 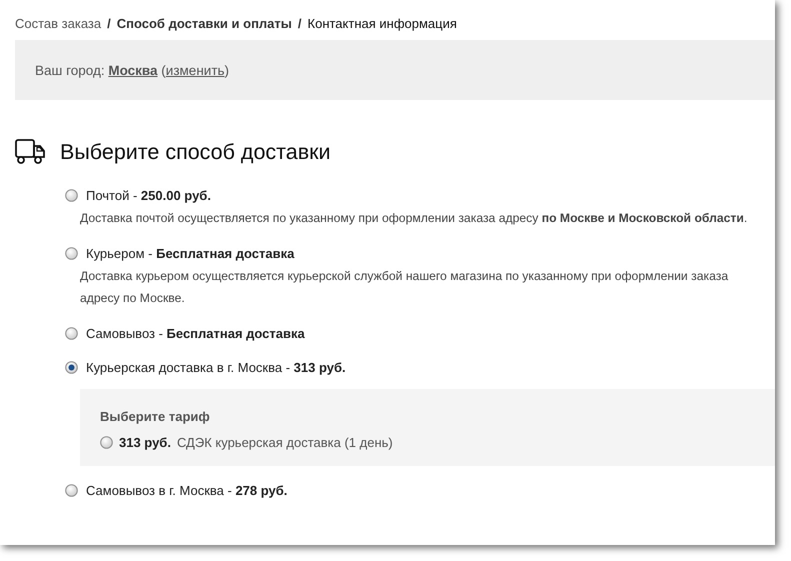 What do you see at coordinates (195, 333) in the screenshot?
I see `delivery-option-label: Самовывоз - Бесплатная доставка` at bounding box center [195, 333].